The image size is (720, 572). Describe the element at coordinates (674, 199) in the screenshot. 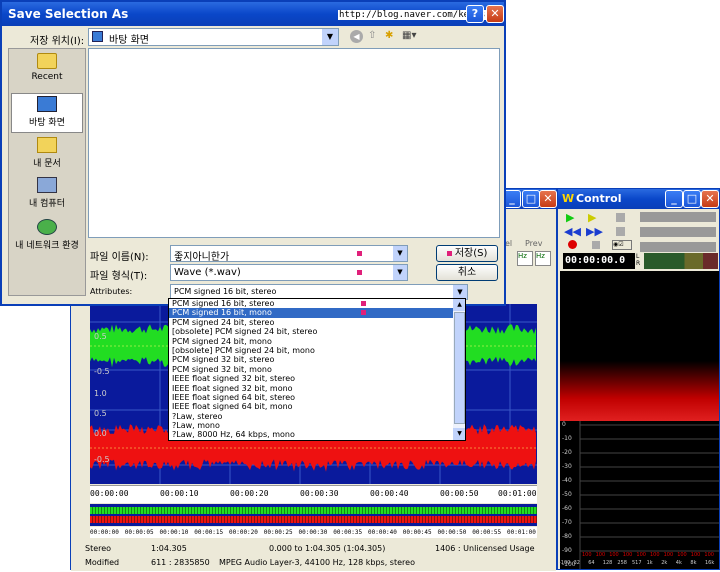

I see `control-minimize-button: _` at that location.